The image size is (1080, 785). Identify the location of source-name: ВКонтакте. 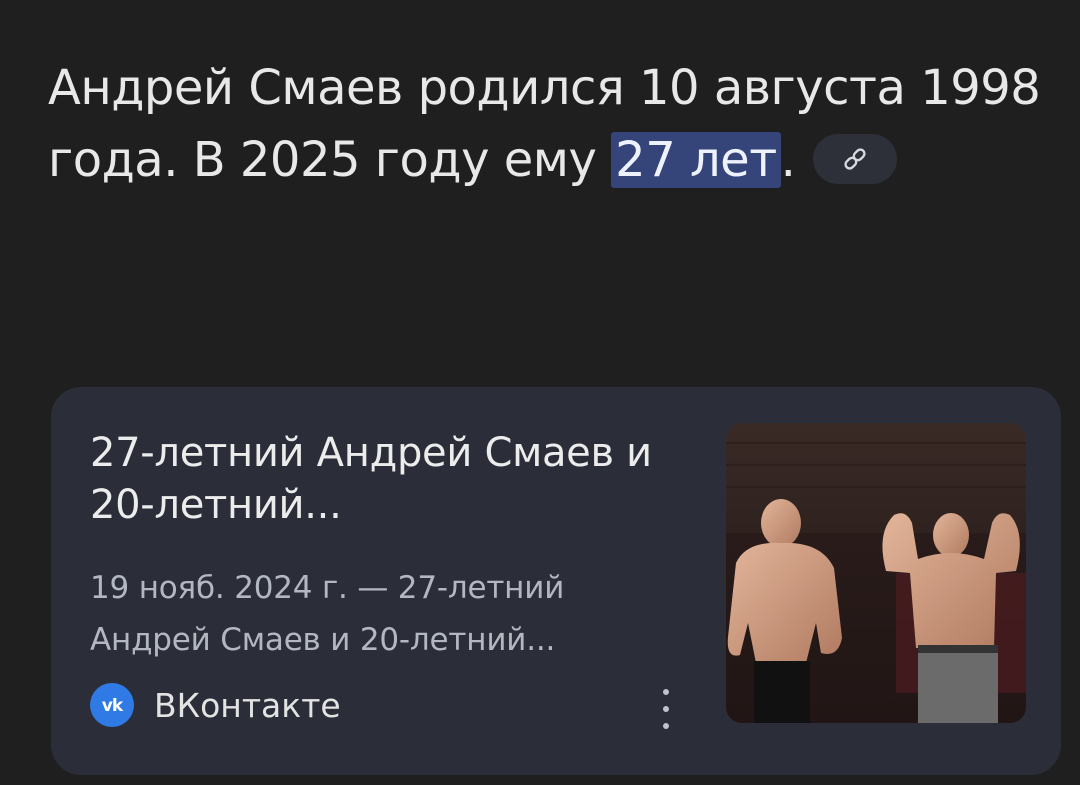
(247, 705).